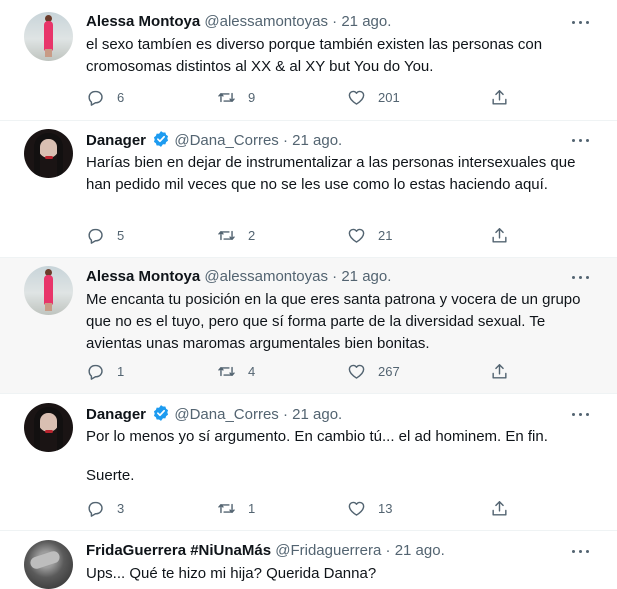 This screenshot has width=617, height=589. Describe the element at coordinates (252, 371) in the screenshot. I see `retweet-count: 4` at that location.